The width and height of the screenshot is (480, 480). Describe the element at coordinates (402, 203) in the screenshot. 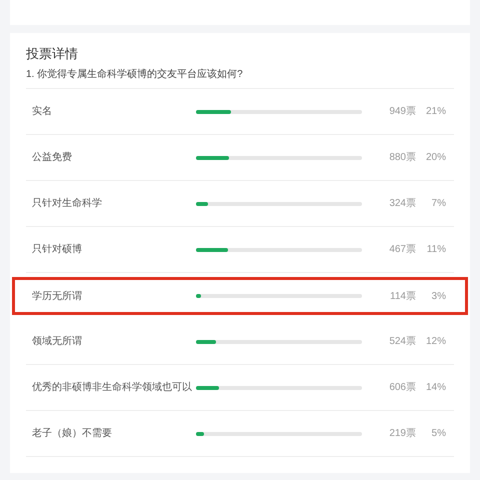

I see `vote-count: 324票` at that location.